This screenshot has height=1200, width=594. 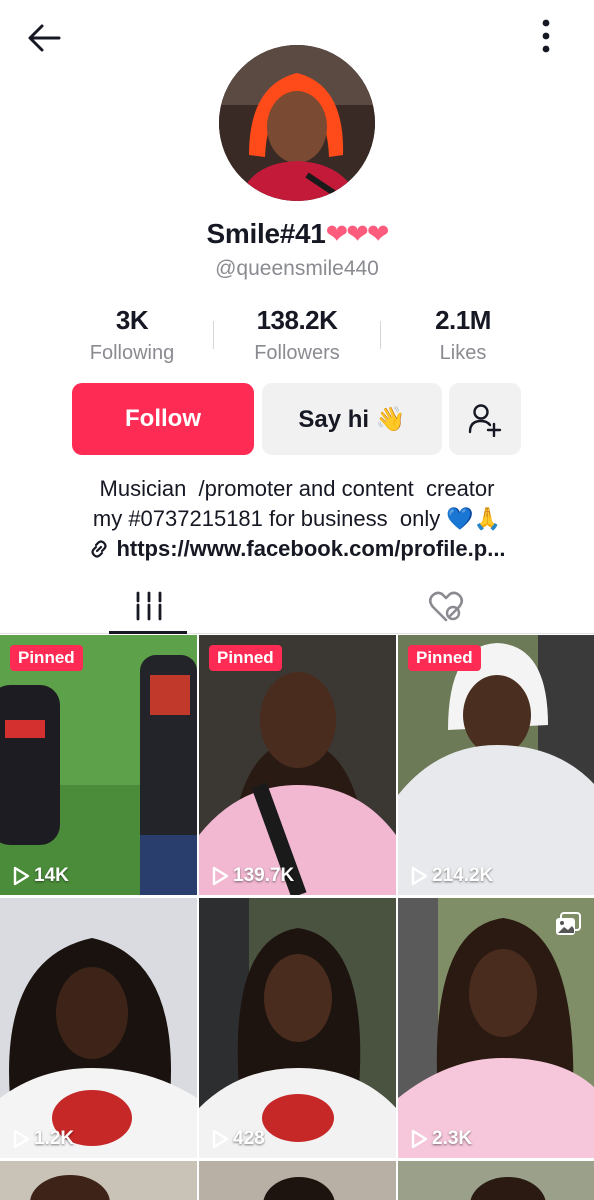 What do you see at coordinates (357, 234) in the screenshot?
I see `hearts-emoji: ❤❤❤` at bounding box center [357, 234].